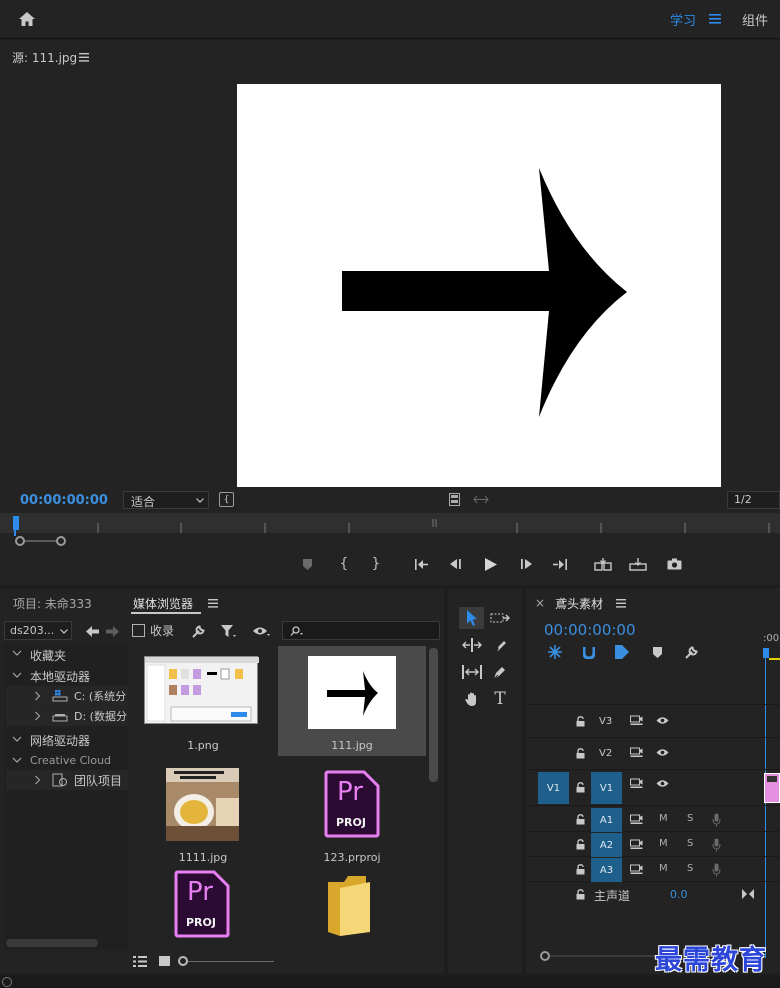 This screenshot has width=780, height=988. What do you see at coordinates (472, 645) in the screenshot?
I see `ripple-edit-tool-icon` at bounding box center [472, 645].